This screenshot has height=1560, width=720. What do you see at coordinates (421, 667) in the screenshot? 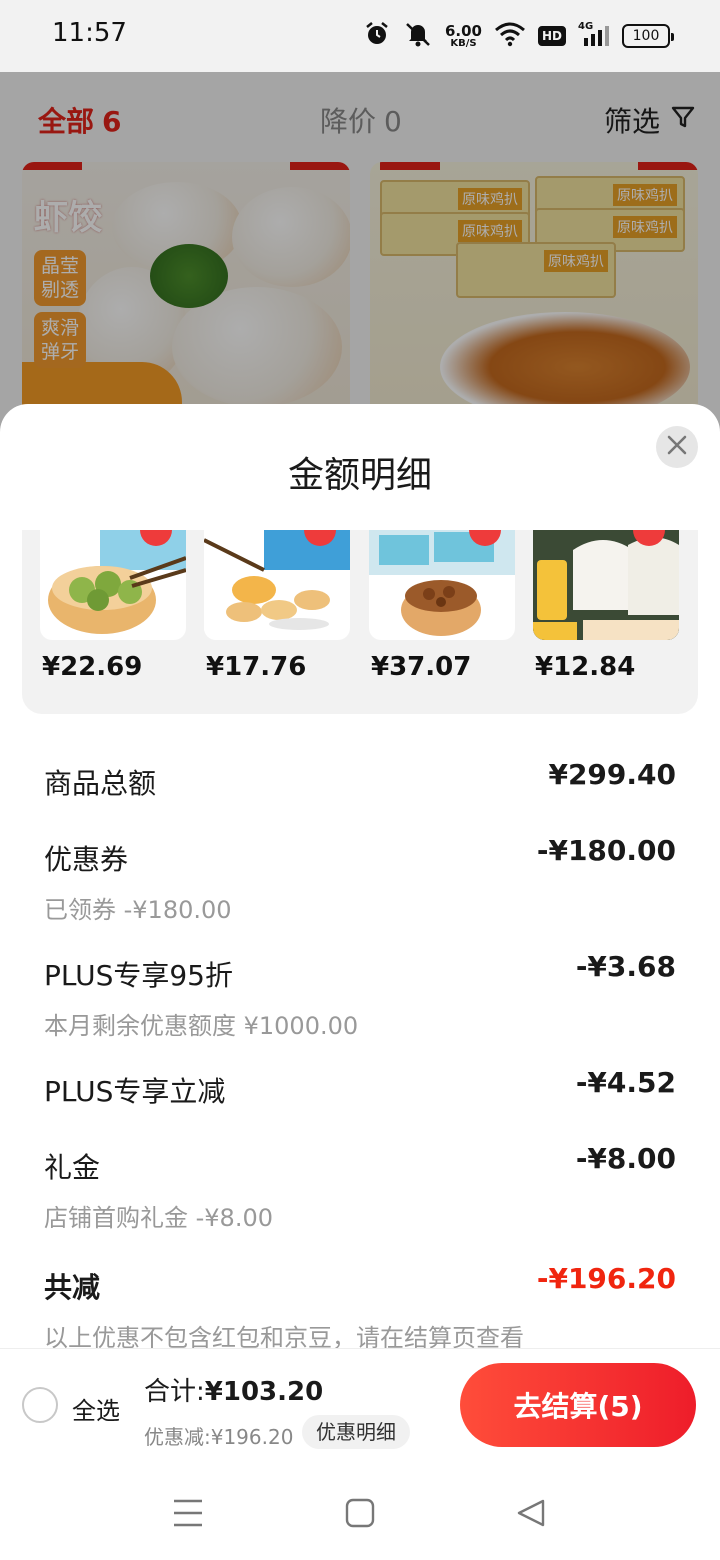
I see `thumbnail-price: ¥37.07` at bounding box center [421, 667].